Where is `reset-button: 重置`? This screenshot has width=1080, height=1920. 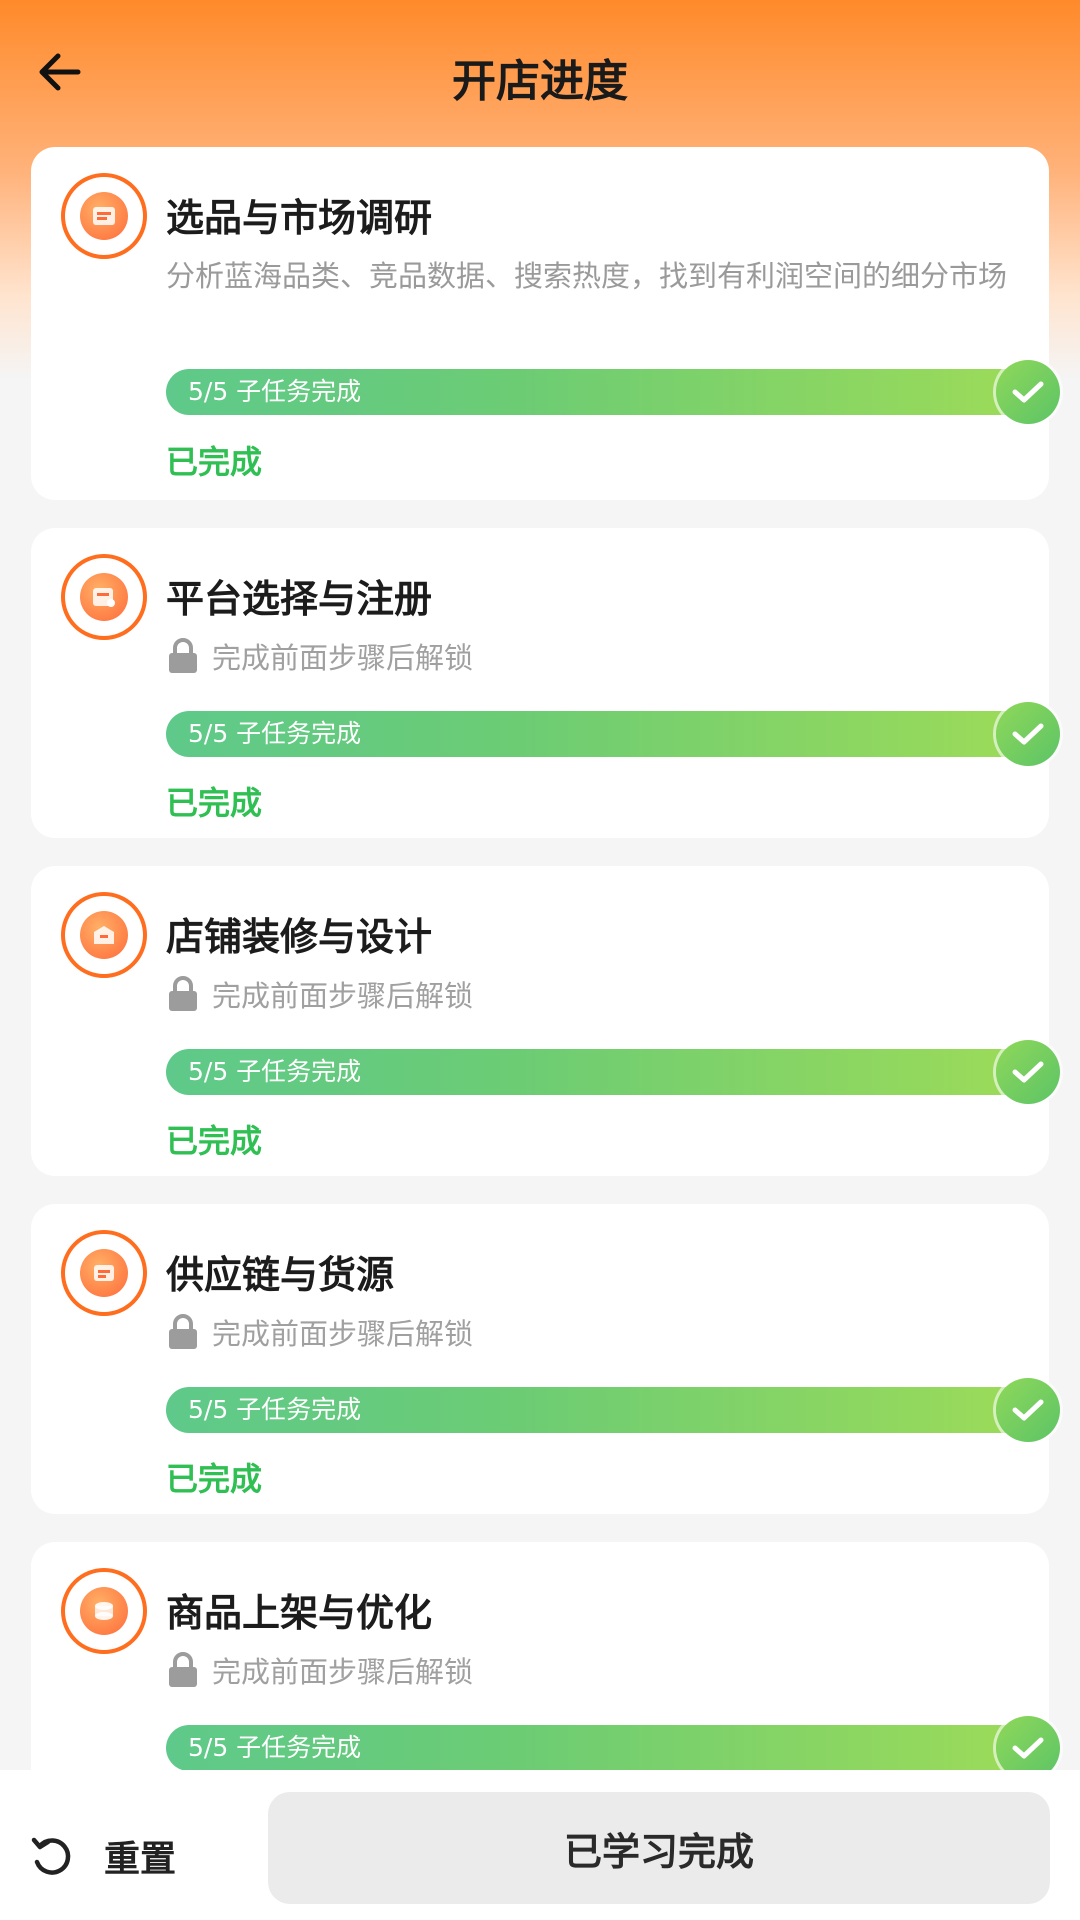 reset-button: 重置 is located at coordinates (102, 1856).